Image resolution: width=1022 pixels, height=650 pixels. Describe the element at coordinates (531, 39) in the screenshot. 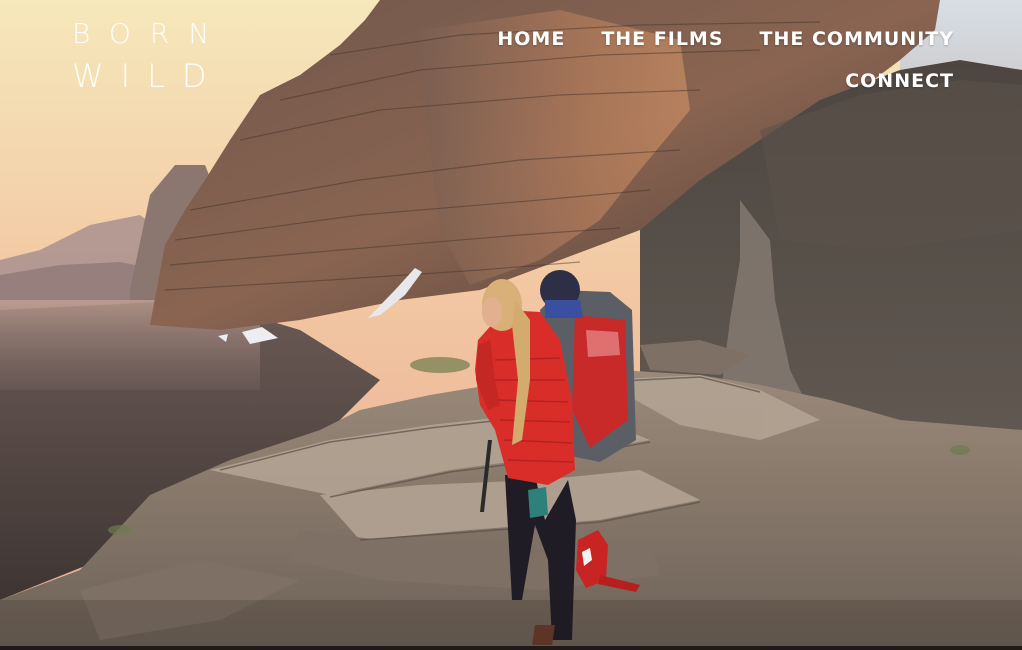

I see `nav-home-link: HOME` at that location.